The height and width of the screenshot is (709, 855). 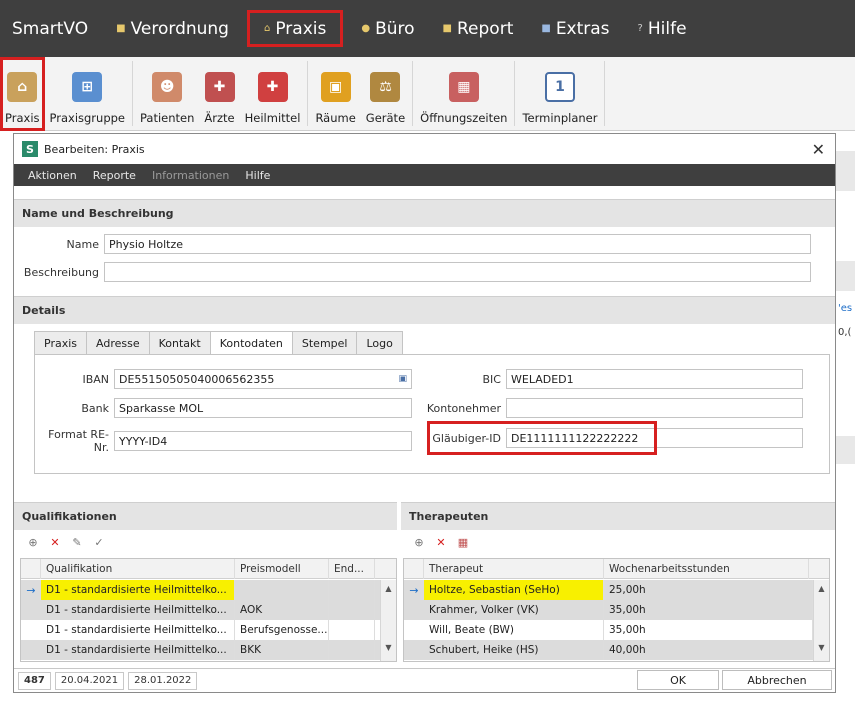 What do you see at coordinates (117, 343) in the screenshot?
I see `tab-adresse: Adresse` at bounding box center [117, 343].